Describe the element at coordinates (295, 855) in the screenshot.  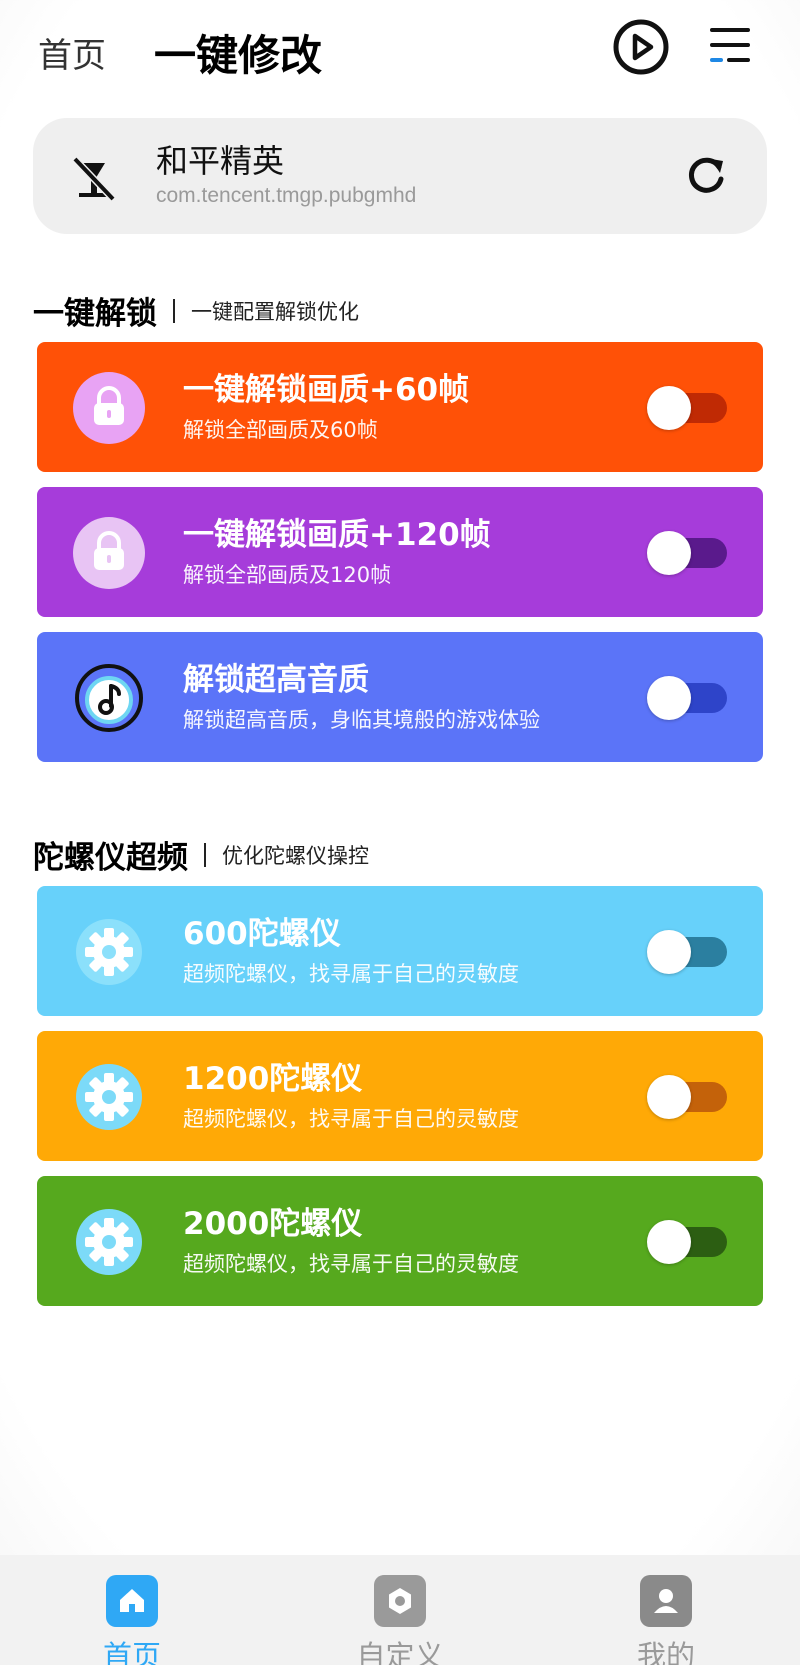
I see `section-subtitle: 优化陀螺仪操控` at that location.